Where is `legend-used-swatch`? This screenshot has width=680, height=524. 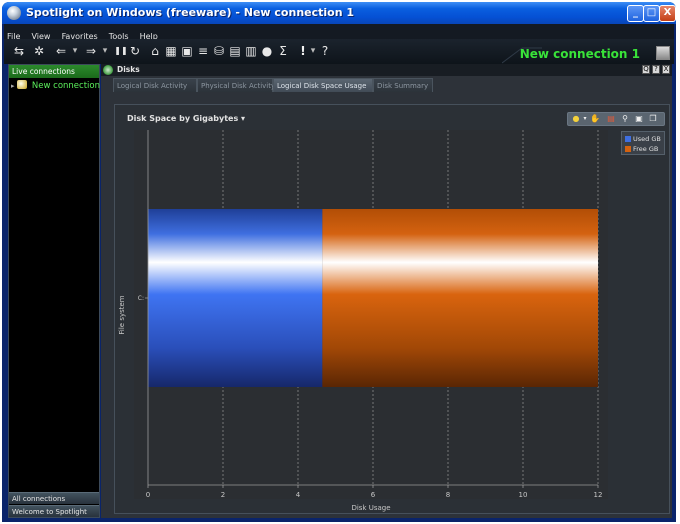 legend-used-swatch is located at coordinates (628, 139).